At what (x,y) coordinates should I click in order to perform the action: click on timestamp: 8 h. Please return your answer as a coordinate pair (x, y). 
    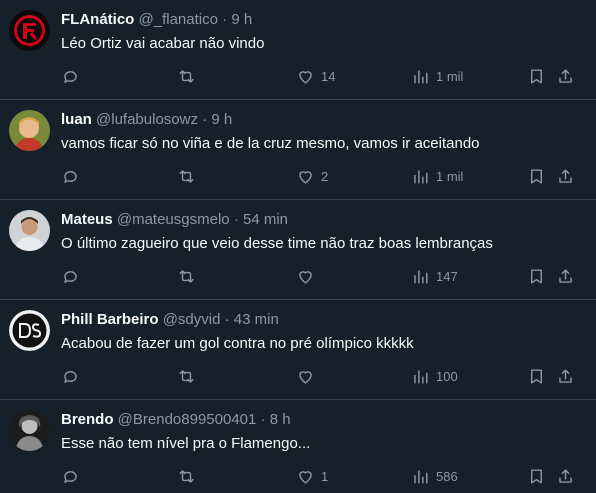
    Looking at the image, I should click on (280, 419).